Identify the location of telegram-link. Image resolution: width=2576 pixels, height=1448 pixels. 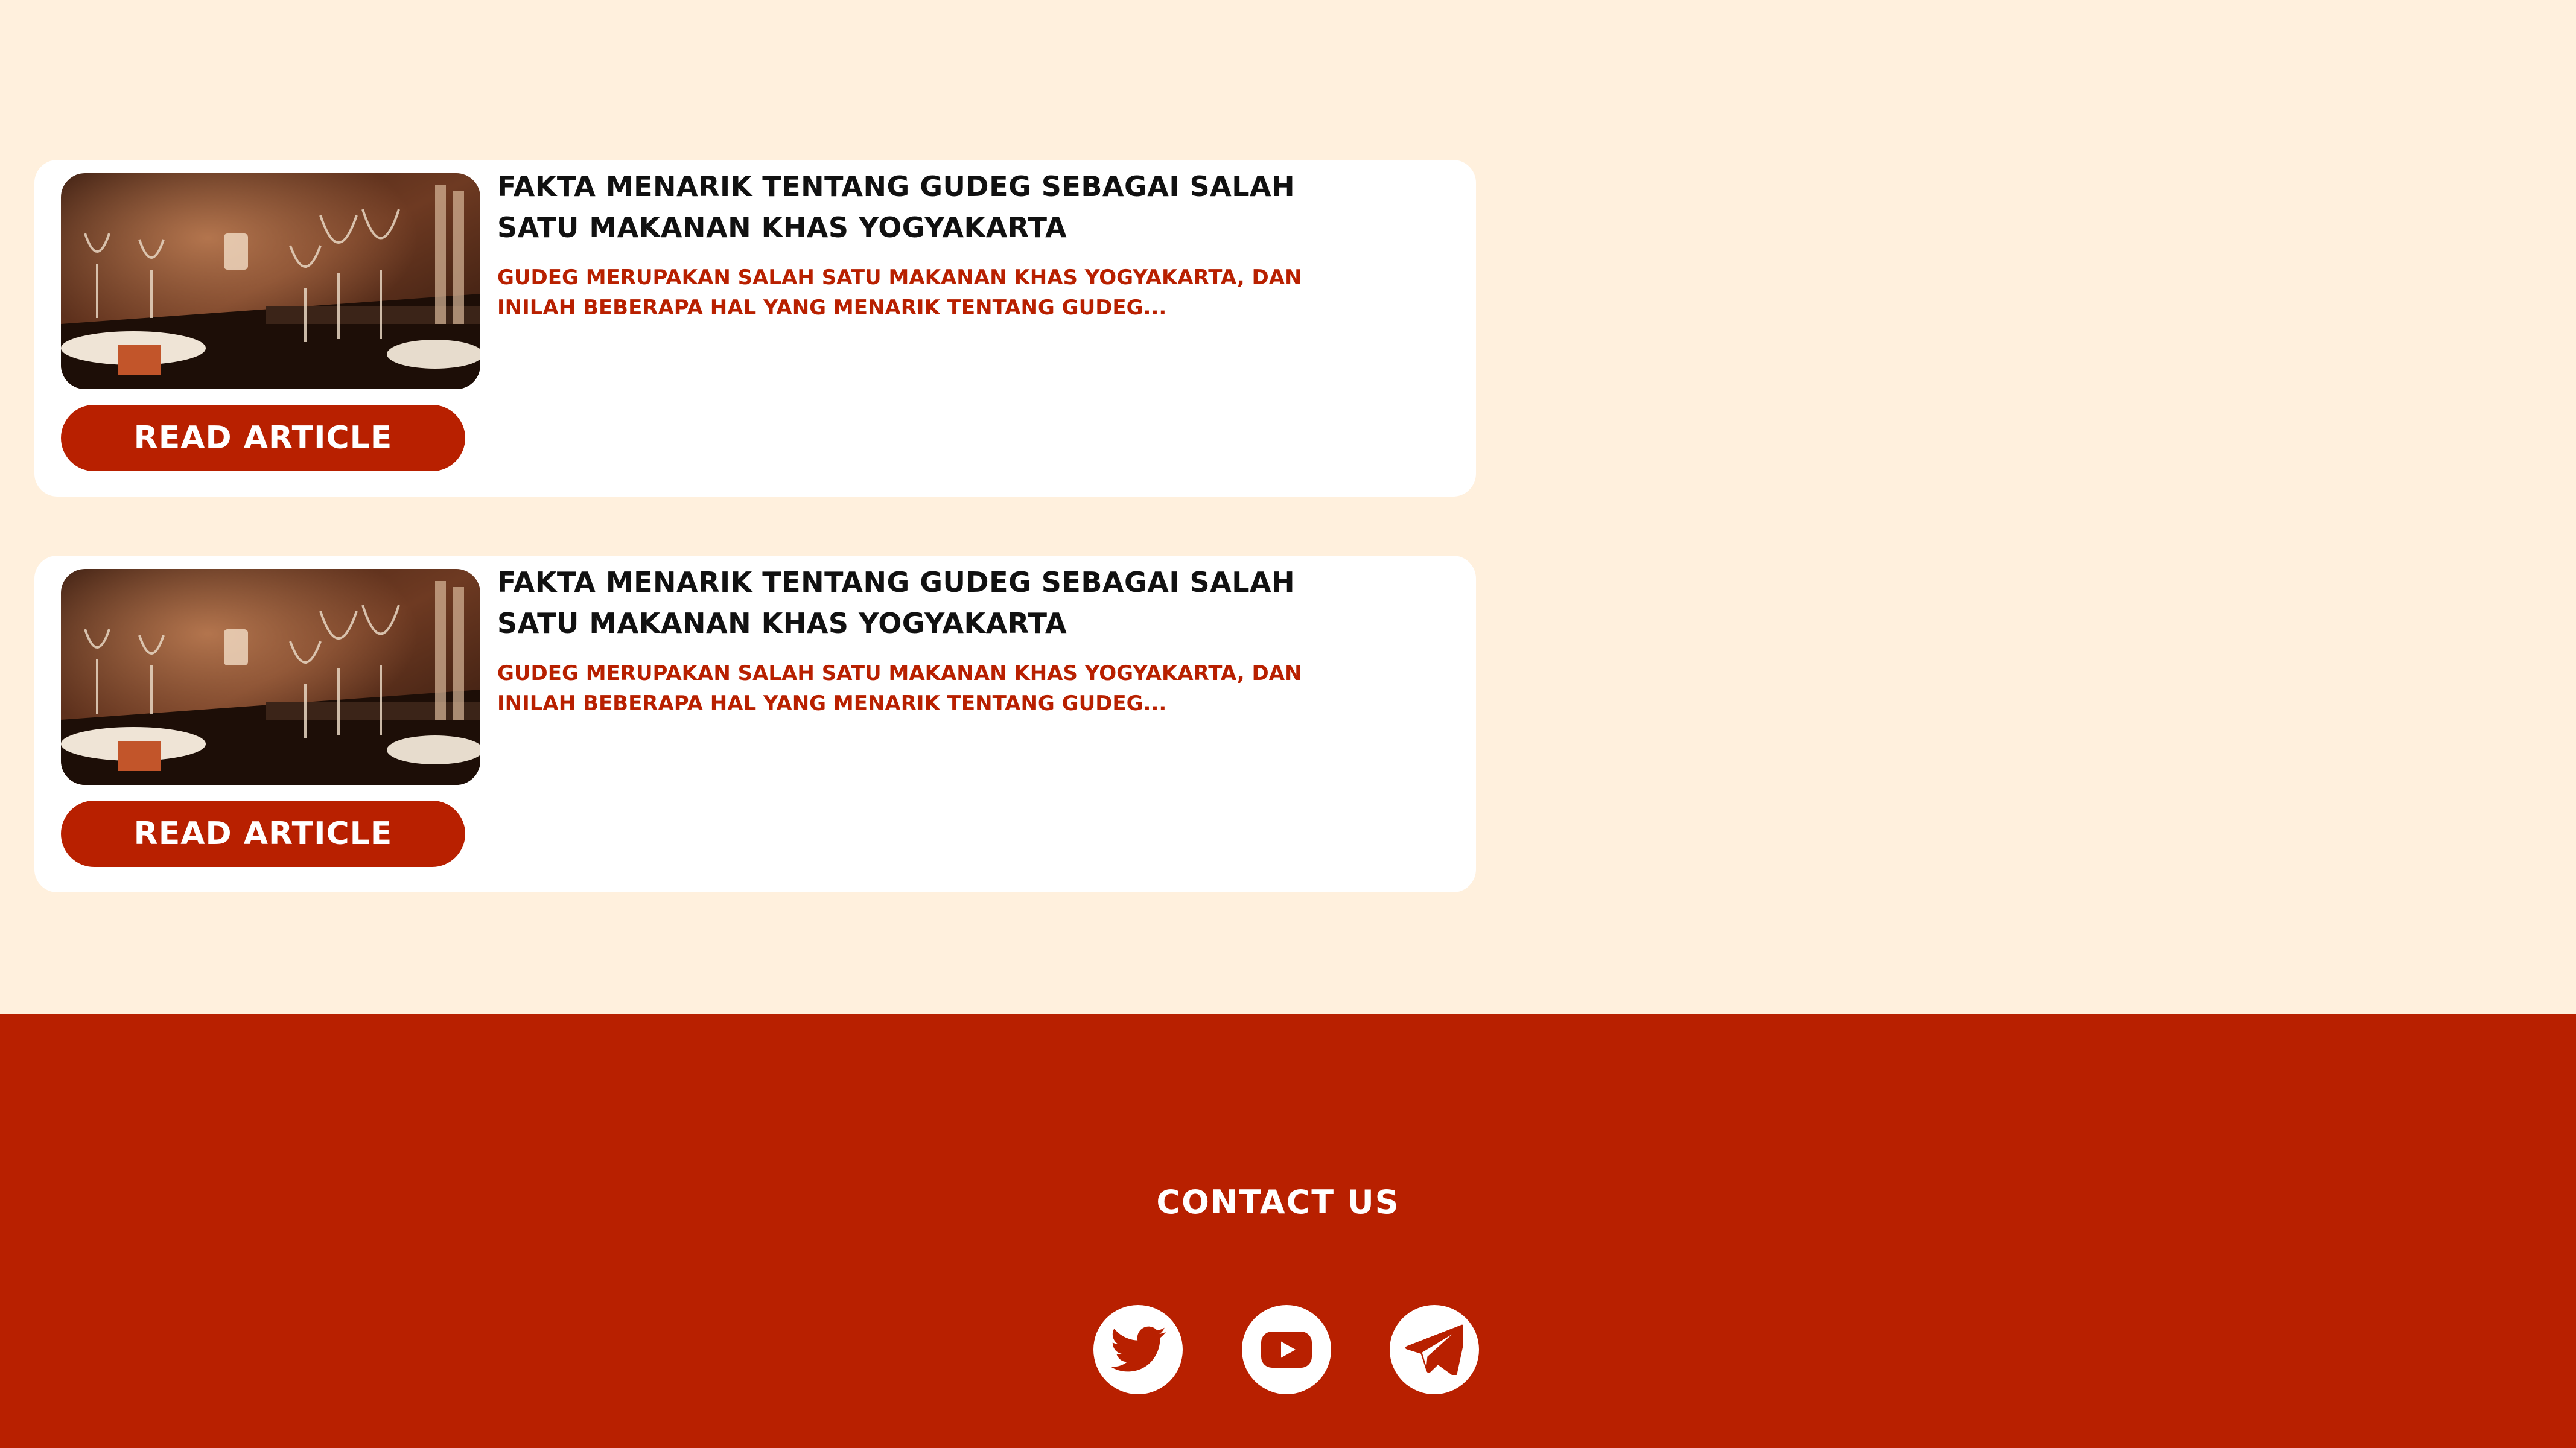
(1435, 1350).